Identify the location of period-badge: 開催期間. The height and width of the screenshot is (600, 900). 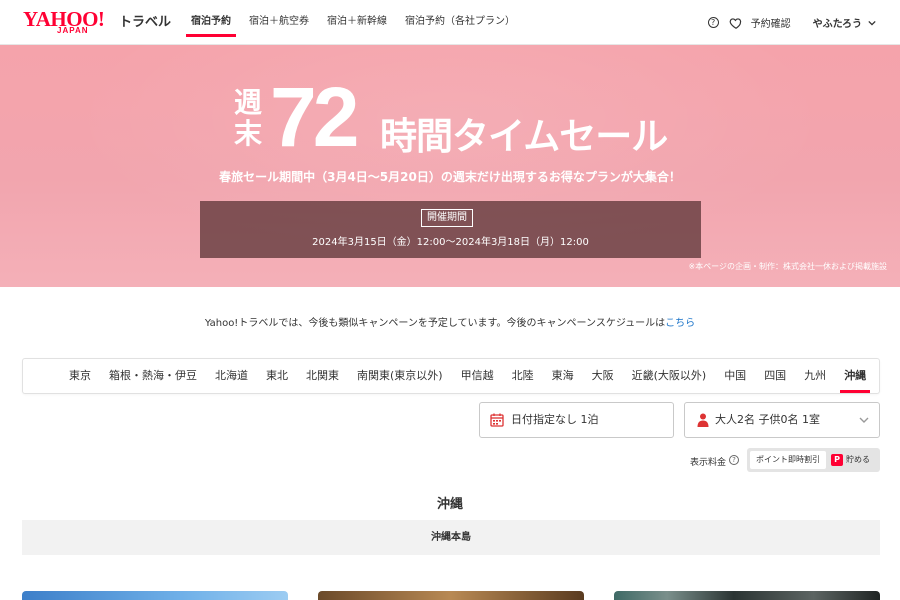
(447, 218).